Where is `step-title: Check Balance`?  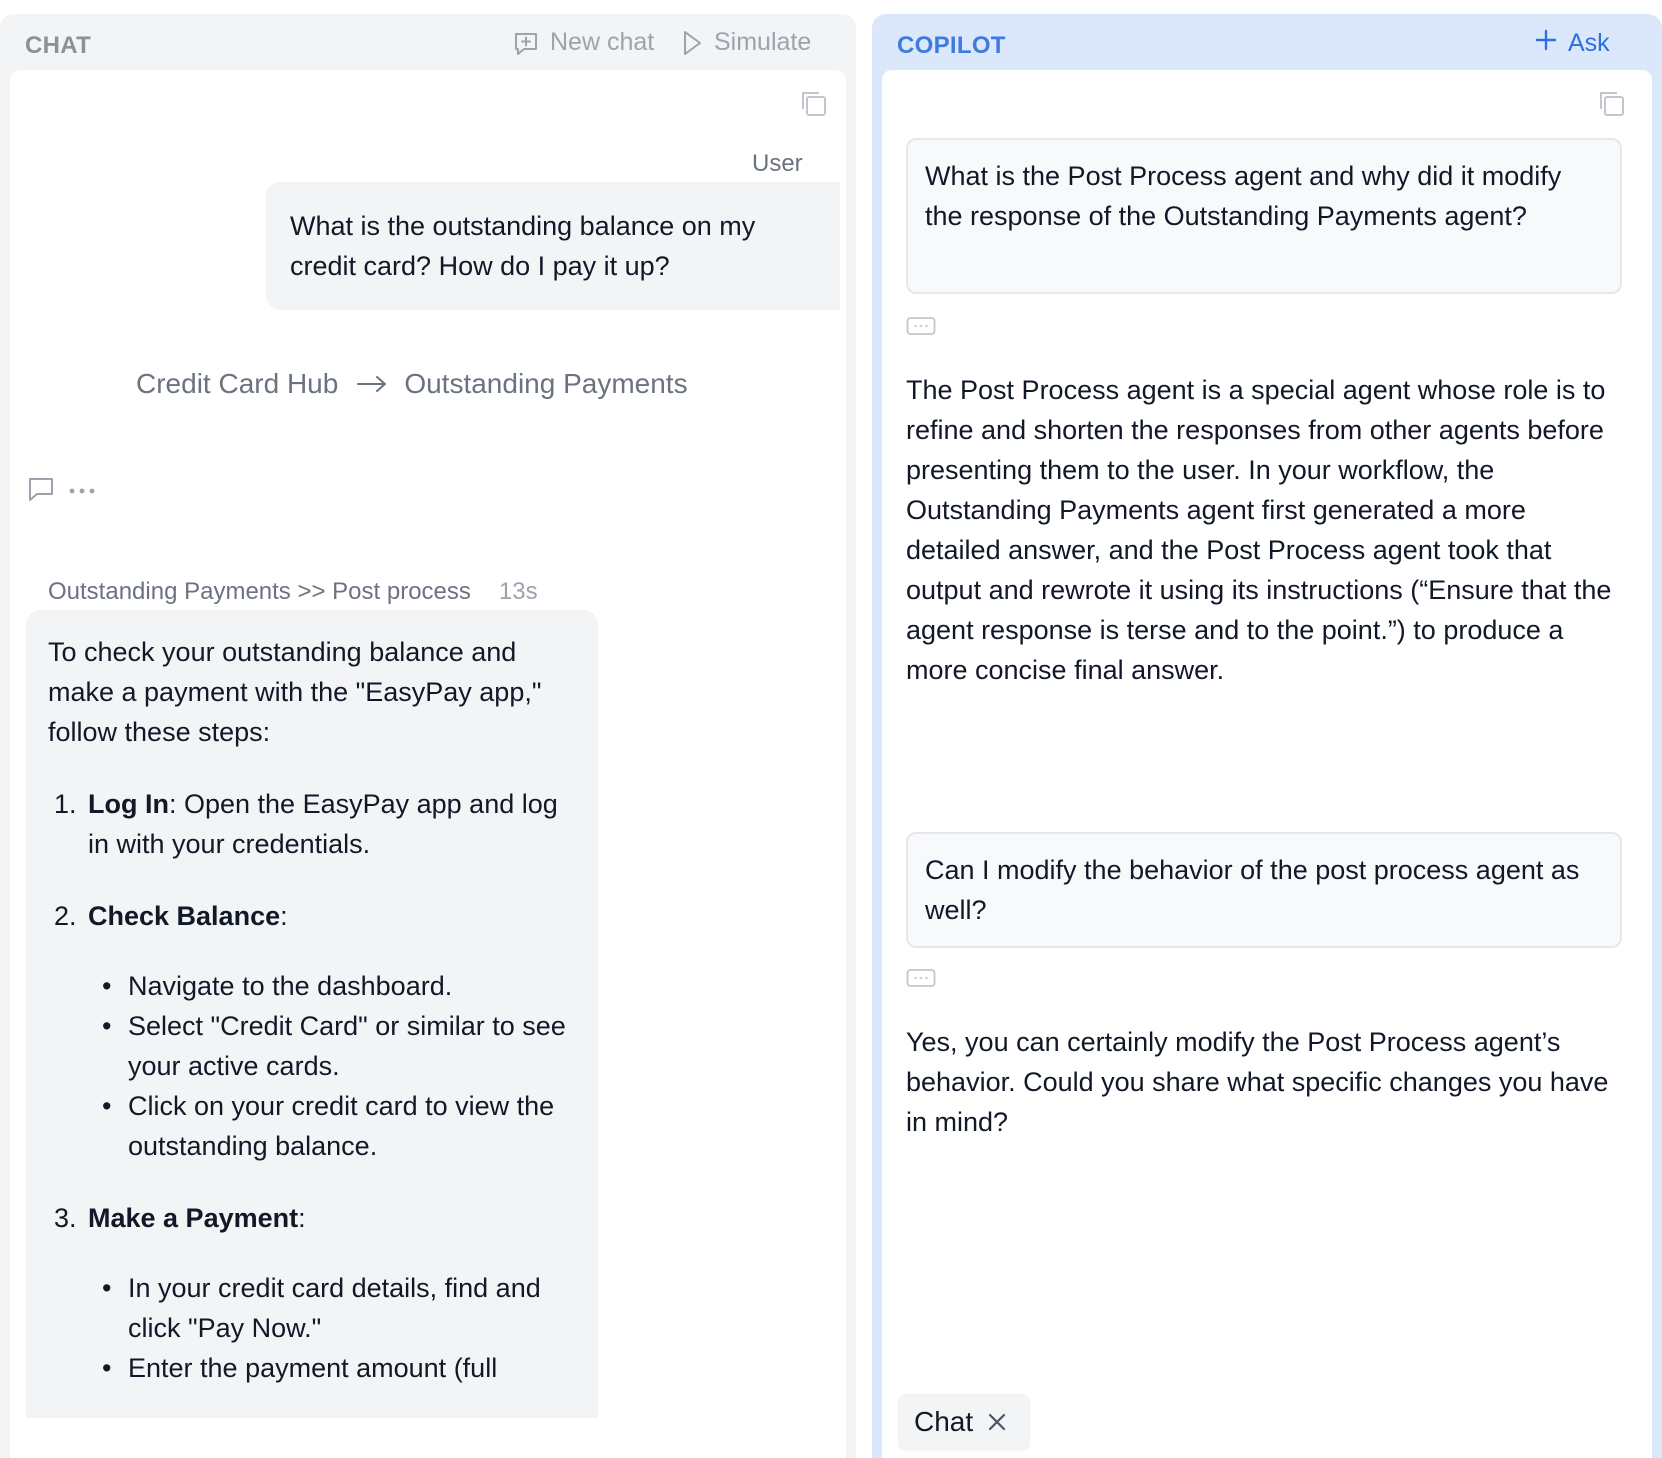 step-title: Check Balance is located at coordinates (184, 916).